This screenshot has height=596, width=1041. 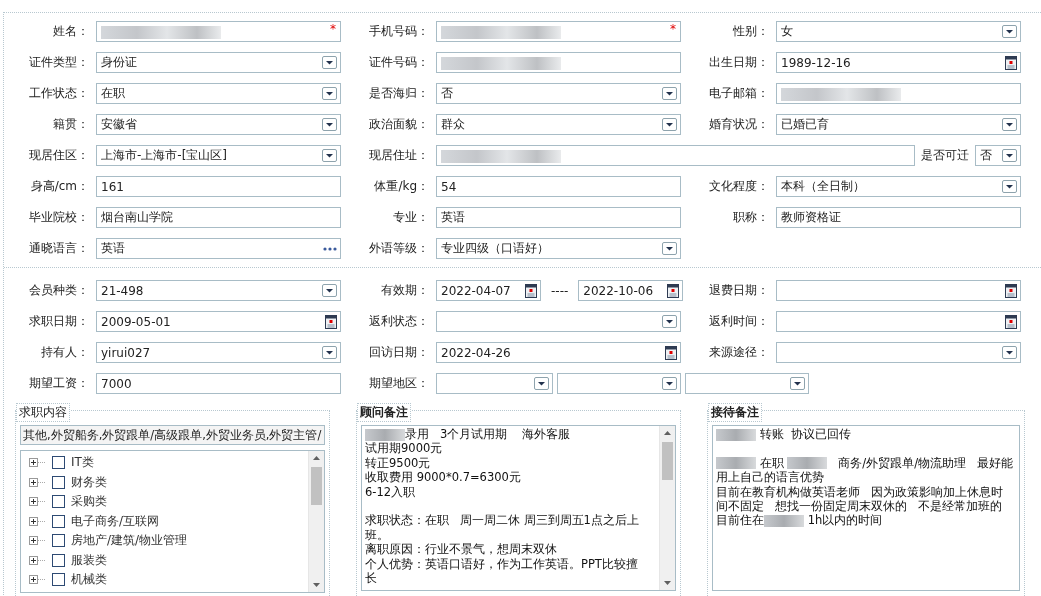 What do you see at coordinates (115, 521) in the screenshot?
I see `tree-item: 电子商务/互联网` at bounding box center [115, 521].